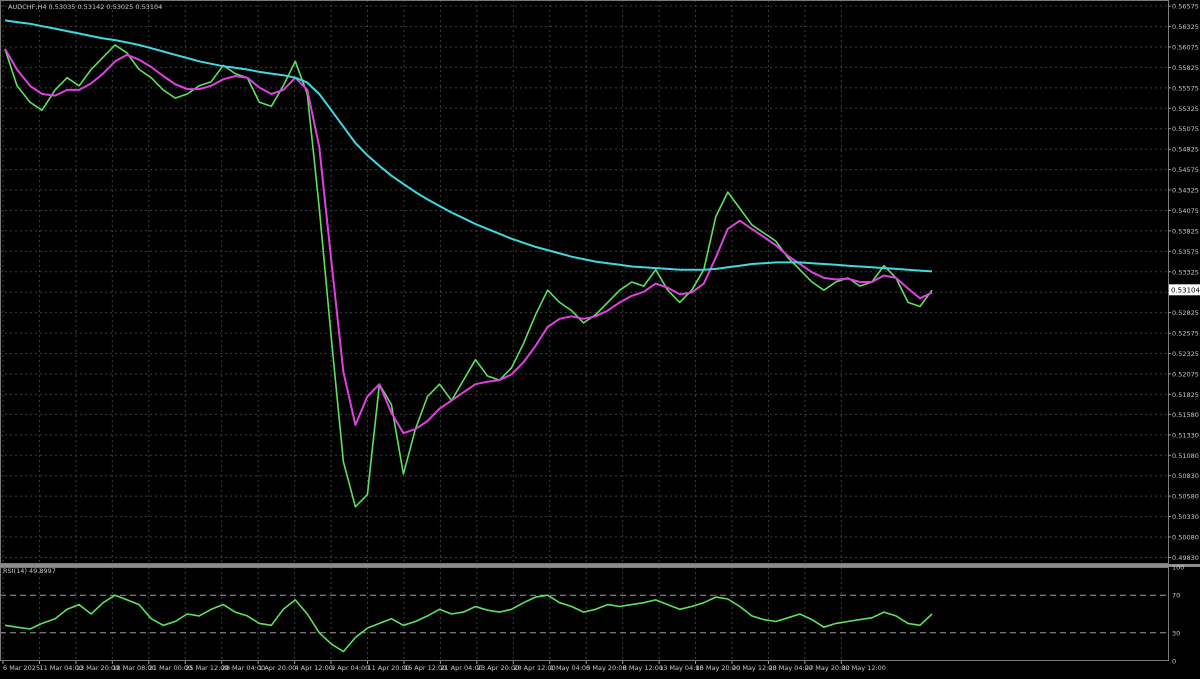 The height and width of the screenshot is (679, 1200). What do you see at coordinates (1185, 558) in the screenshot?
I see `price-tick-label: 0.49830` at bounding box center [1185, 558].